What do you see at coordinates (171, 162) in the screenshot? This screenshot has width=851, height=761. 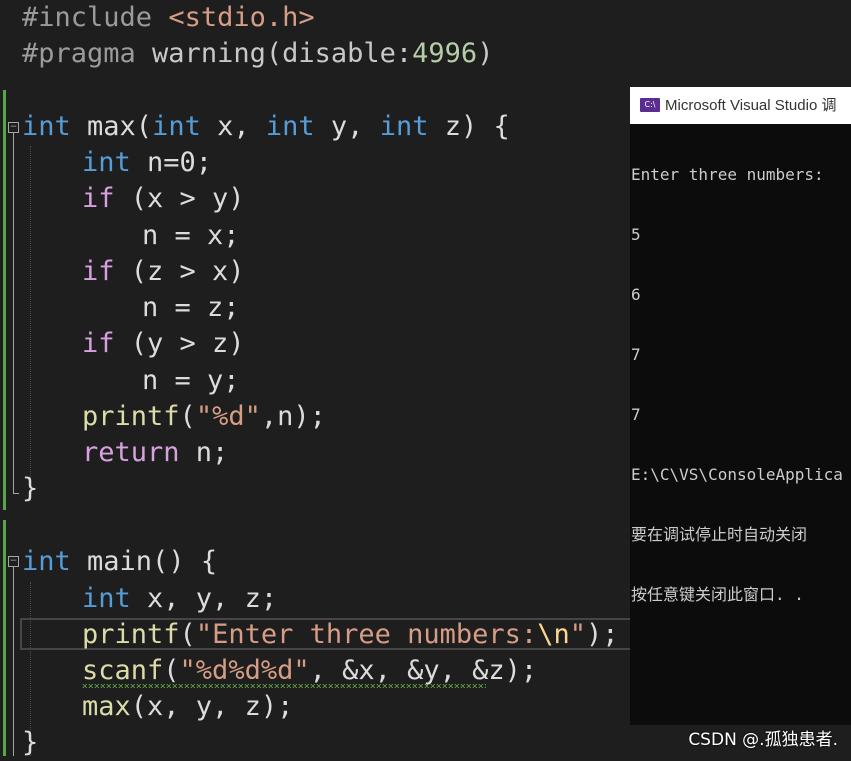 I see `code-text: n=0;` at bounding box center [171, 162].